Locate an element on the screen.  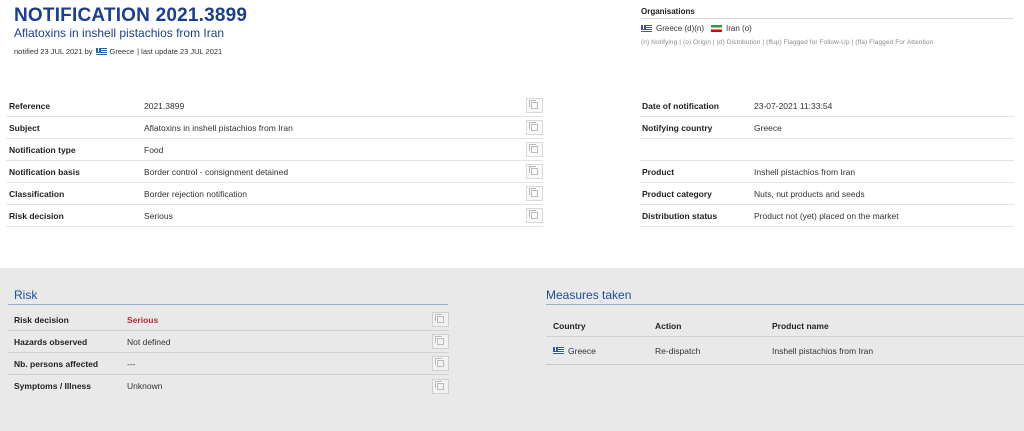
iran-flag-icon is located at coordinates (717, 28).